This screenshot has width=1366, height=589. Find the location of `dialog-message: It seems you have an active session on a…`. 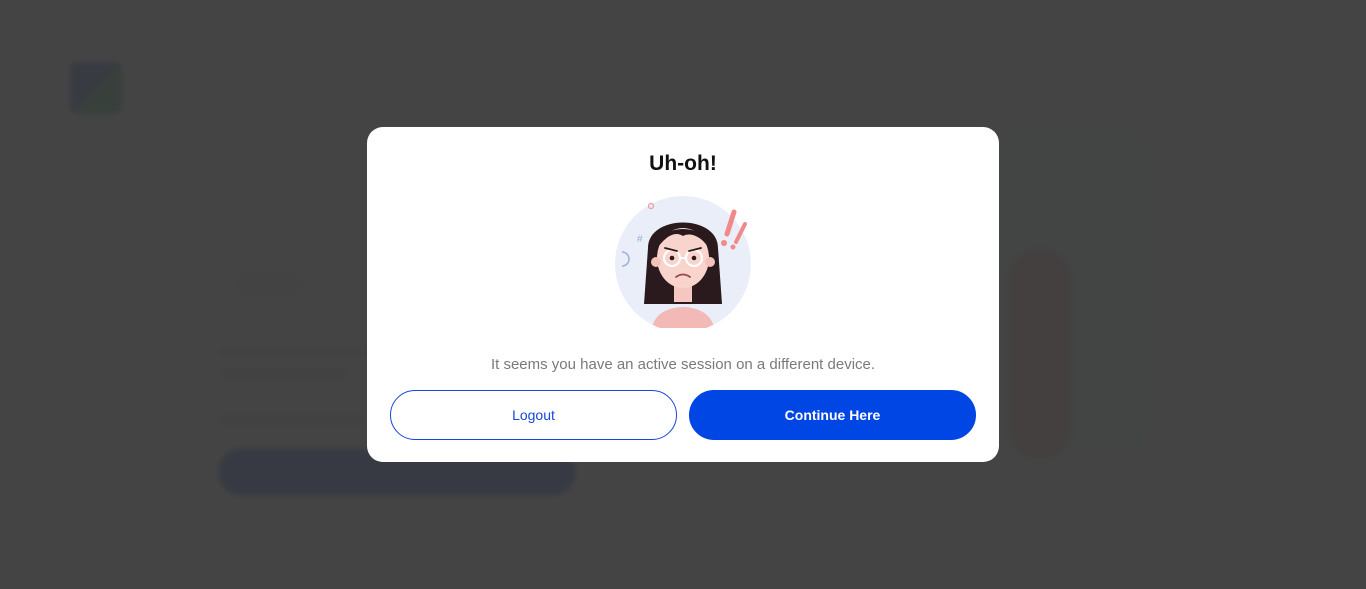

dialog-message: It seems you have an active session on a… is located at coordinates (683, 364).